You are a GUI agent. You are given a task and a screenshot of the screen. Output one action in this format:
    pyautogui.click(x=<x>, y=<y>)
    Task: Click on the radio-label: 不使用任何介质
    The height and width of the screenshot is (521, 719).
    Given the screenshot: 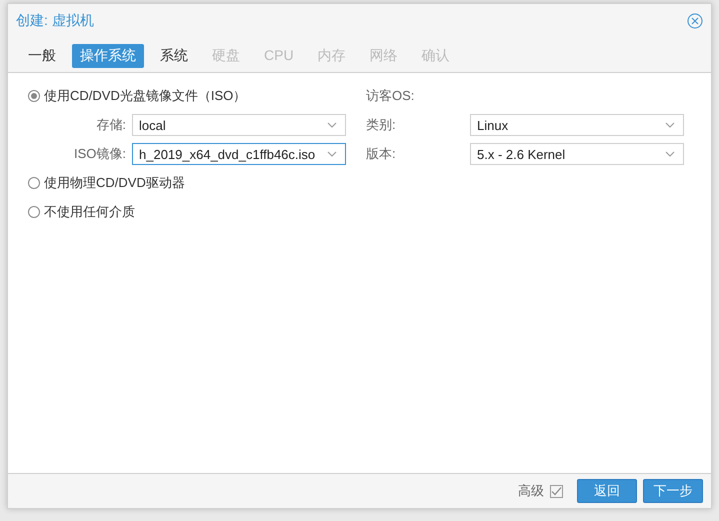 What is the action you would take?
    pyautogui.click(x=89, y=212)
    